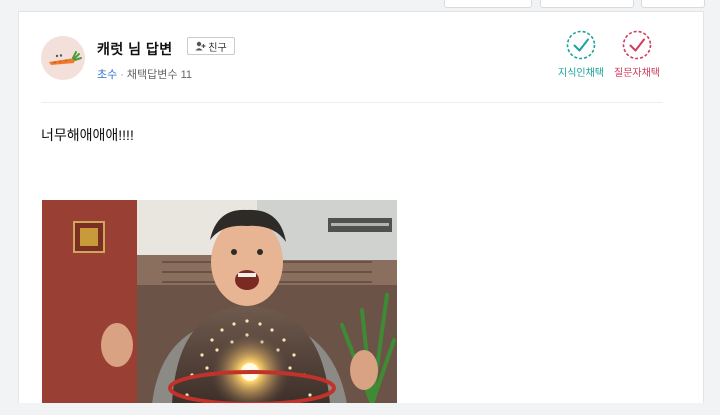  What do you see at coordinates (637, 73) in the screenshot?
I see `asker-adopted-label: 질문자채택` at bounding box center [637, 73].